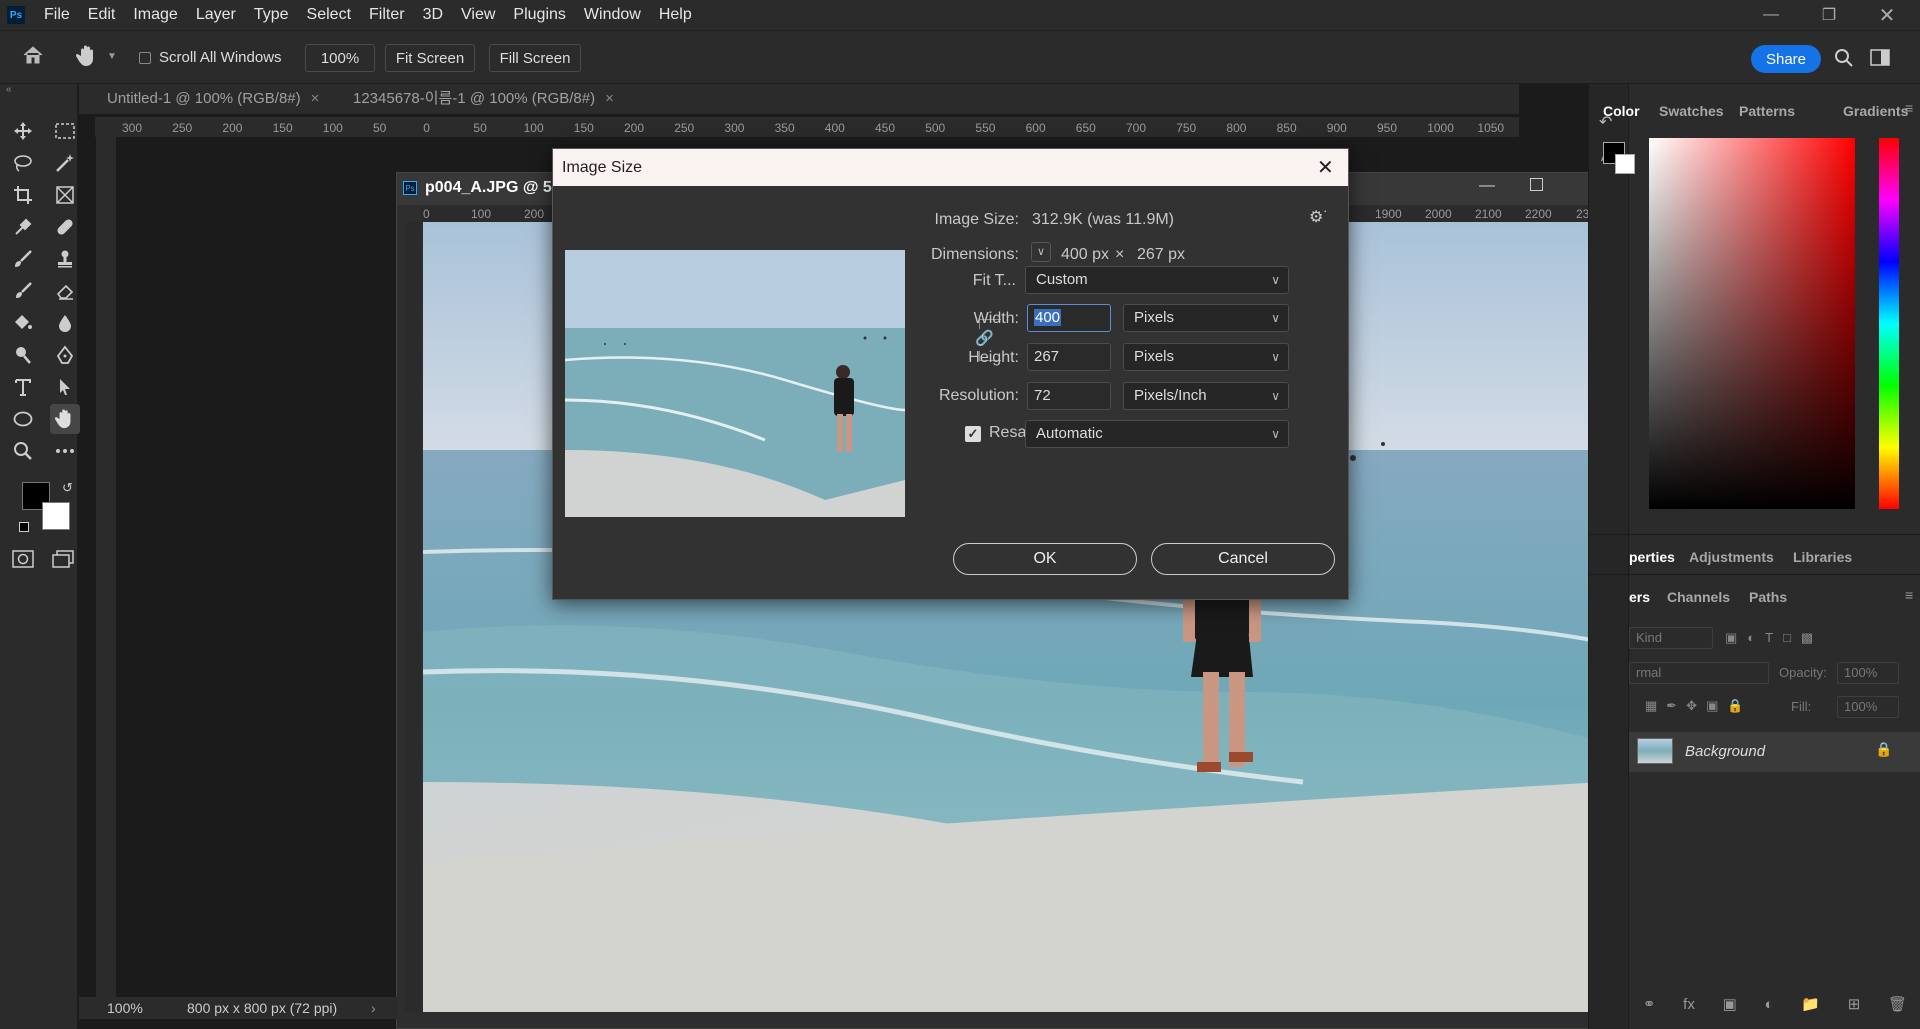 This screenshot has width=1920, height=1029. I want to click on tab-patterns: Patterns, so click(1767, 111).